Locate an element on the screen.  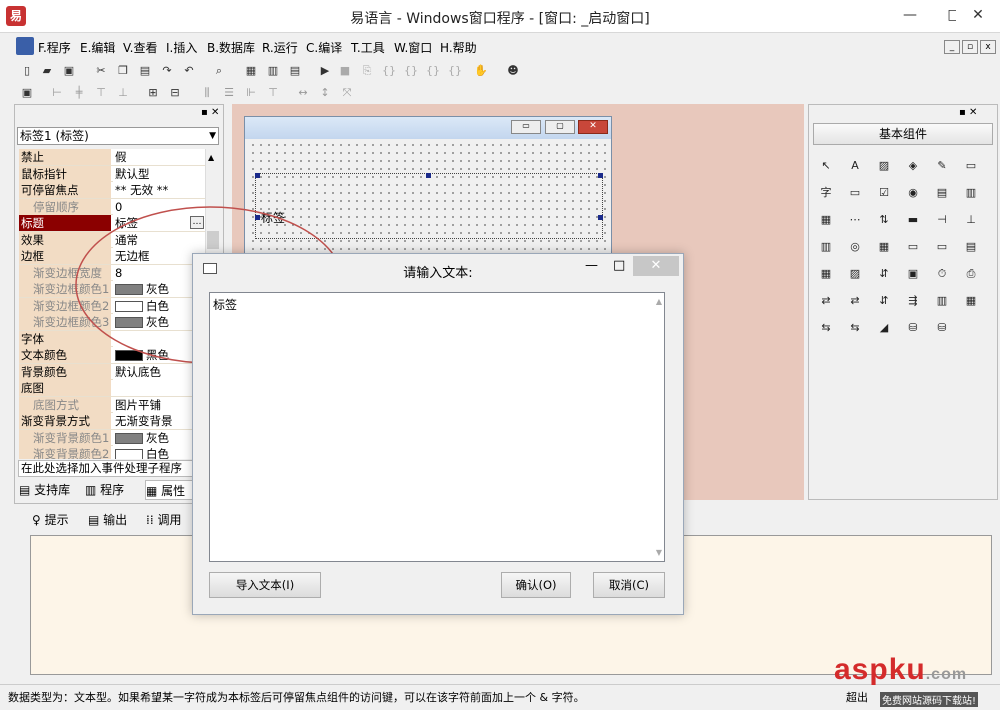
property-row: 底图 is located at coordinates (112, 388).